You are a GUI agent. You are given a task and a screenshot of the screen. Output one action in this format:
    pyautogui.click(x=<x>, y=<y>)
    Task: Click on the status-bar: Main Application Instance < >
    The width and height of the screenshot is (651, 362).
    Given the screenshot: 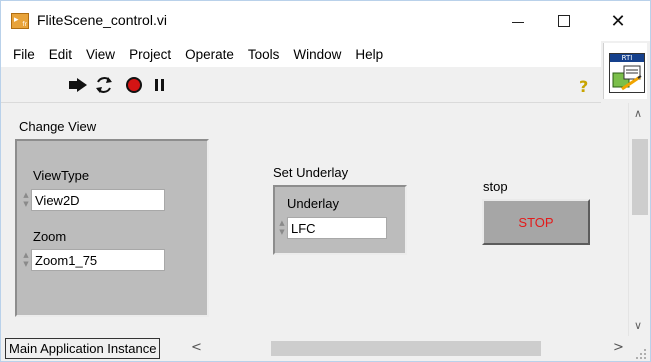 What is the action you would take?
    pyautogui.click(x=325, y=348)
    